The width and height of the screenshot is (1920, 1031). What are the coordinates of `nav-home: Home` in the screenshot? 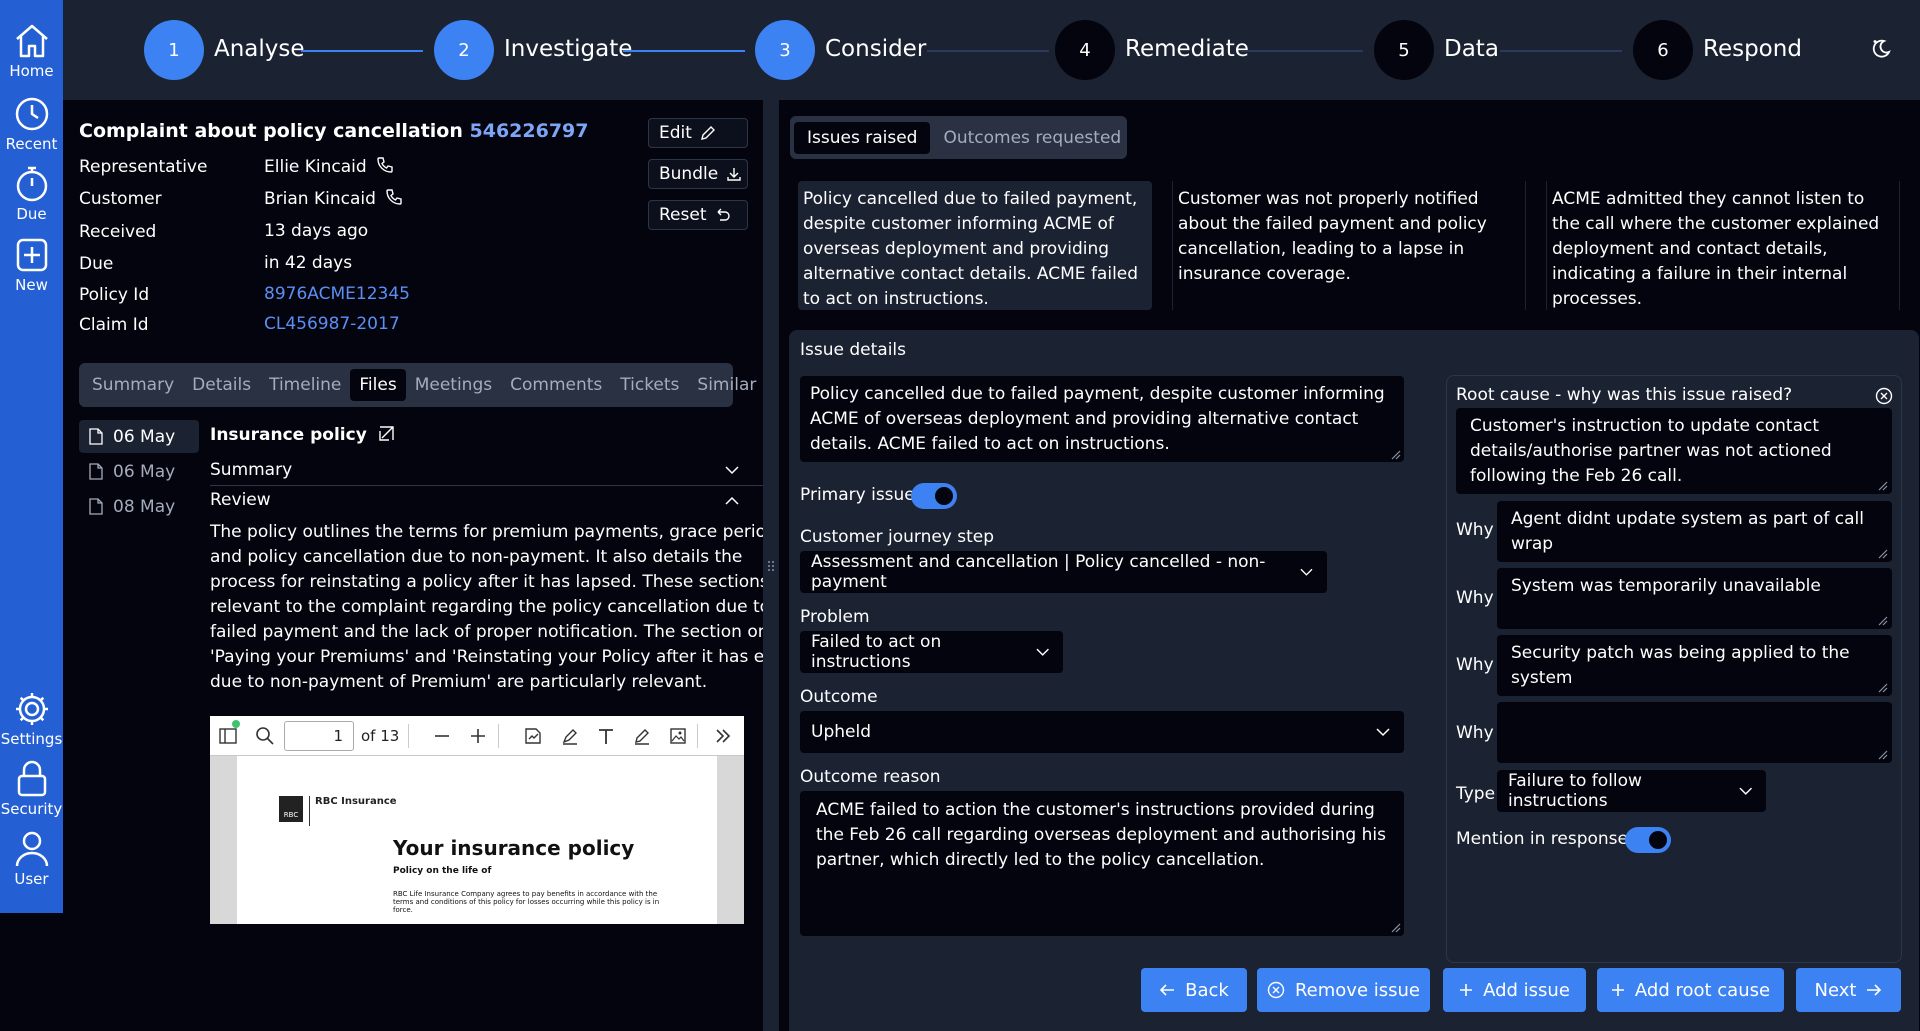 It's located at (31, 51).